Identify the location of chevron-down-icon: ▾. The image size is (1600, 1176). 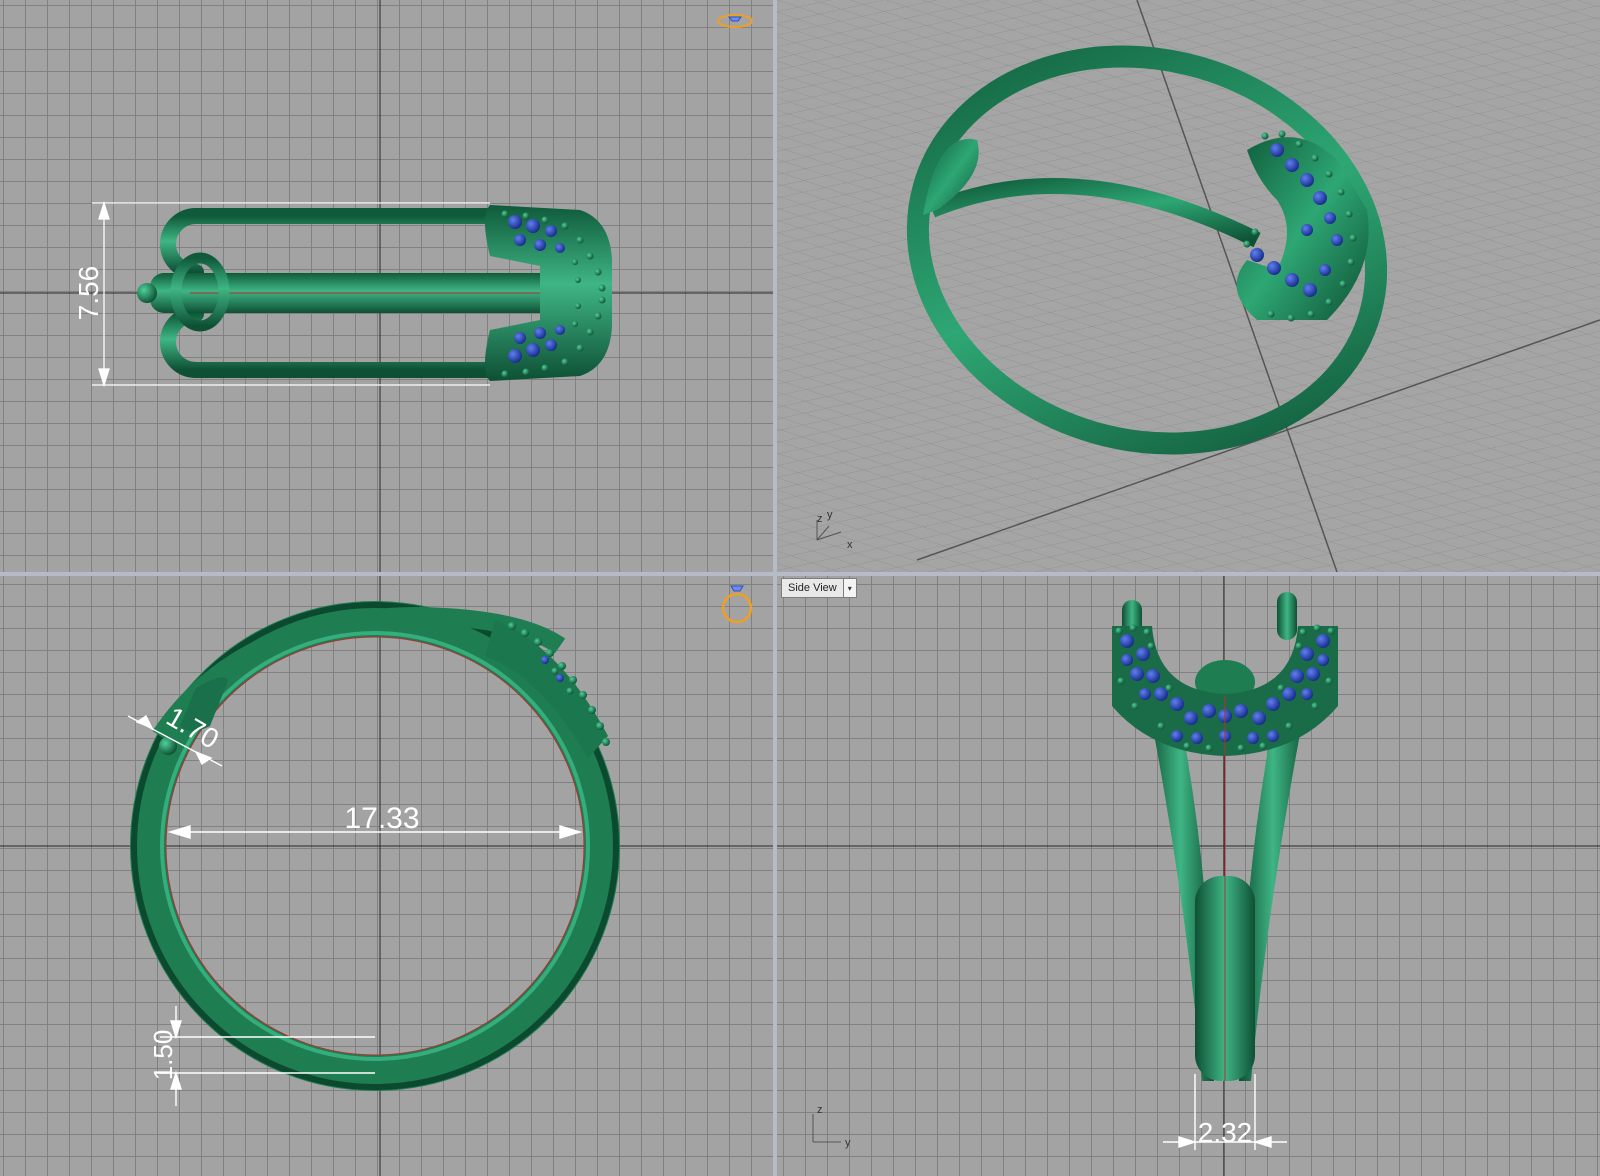
(849, 588).